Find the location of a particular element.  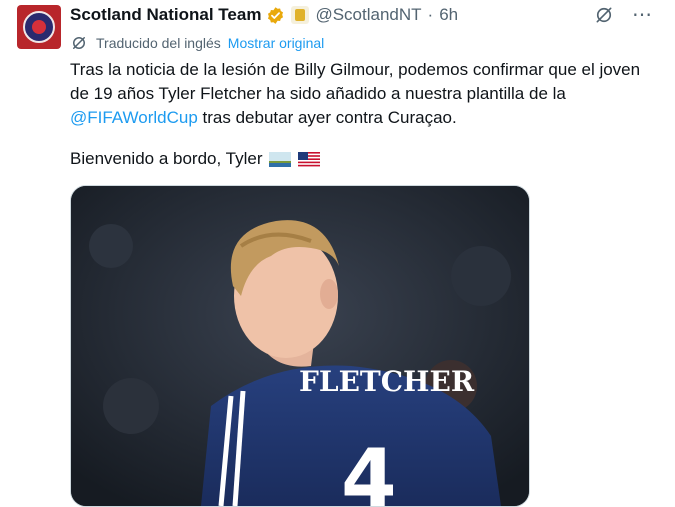

jersey-name: FLETCHER is located at coordinates (387, 381).